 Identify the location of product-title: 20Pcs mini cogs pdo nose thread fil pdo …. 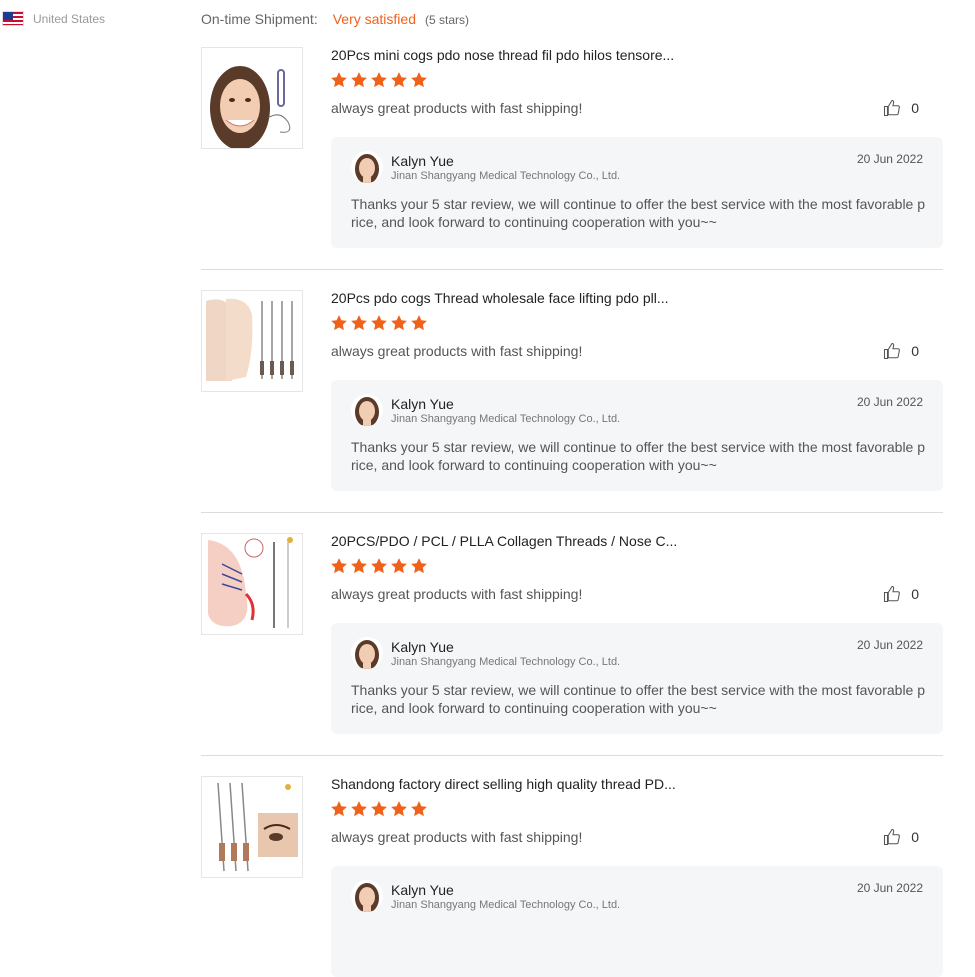
(502, 55).